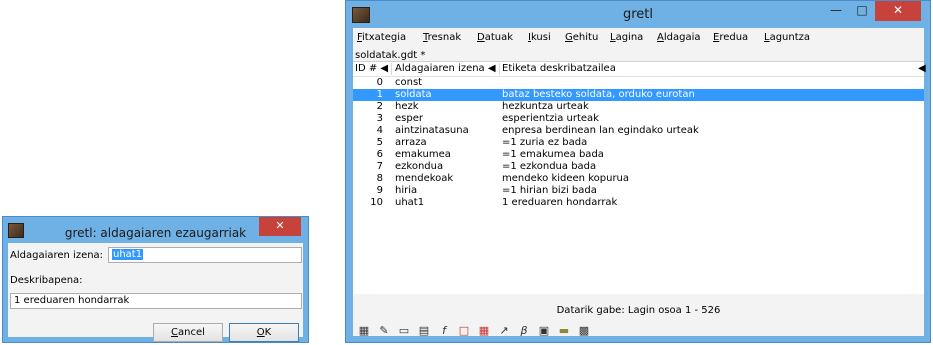  Describe the element at coordinates (364, 331) in the screenshot. I see `calculator-icon: ▦` at that location.